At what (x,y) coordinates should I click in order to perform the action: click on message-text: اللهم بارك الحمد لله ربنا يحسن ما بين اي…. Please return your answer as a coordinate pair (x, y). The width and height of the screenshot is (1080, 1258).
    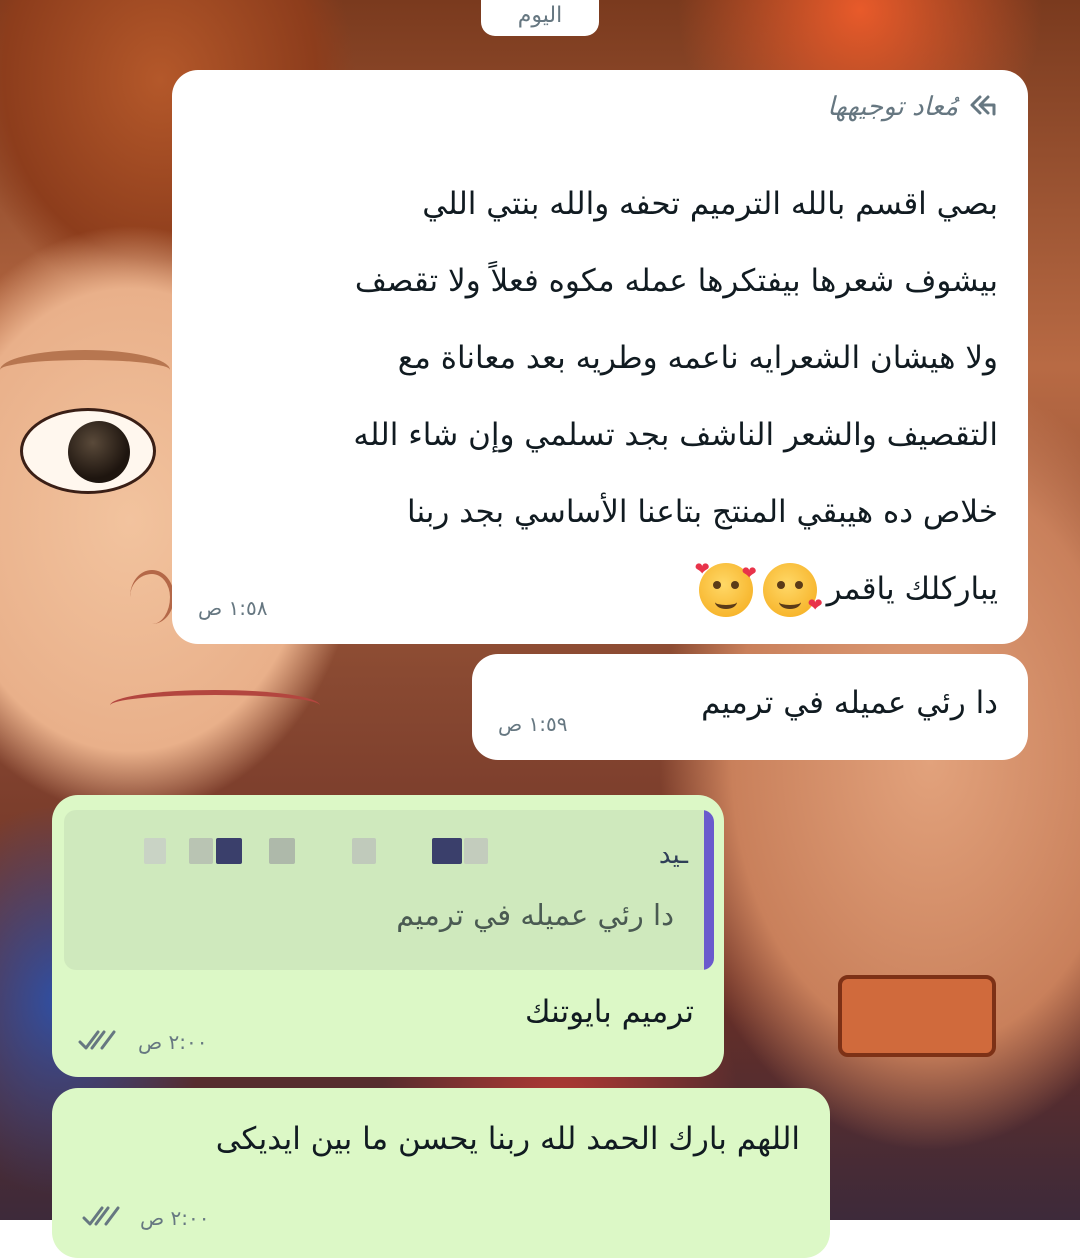
    Looking at the image, I should click on (507, 1139).